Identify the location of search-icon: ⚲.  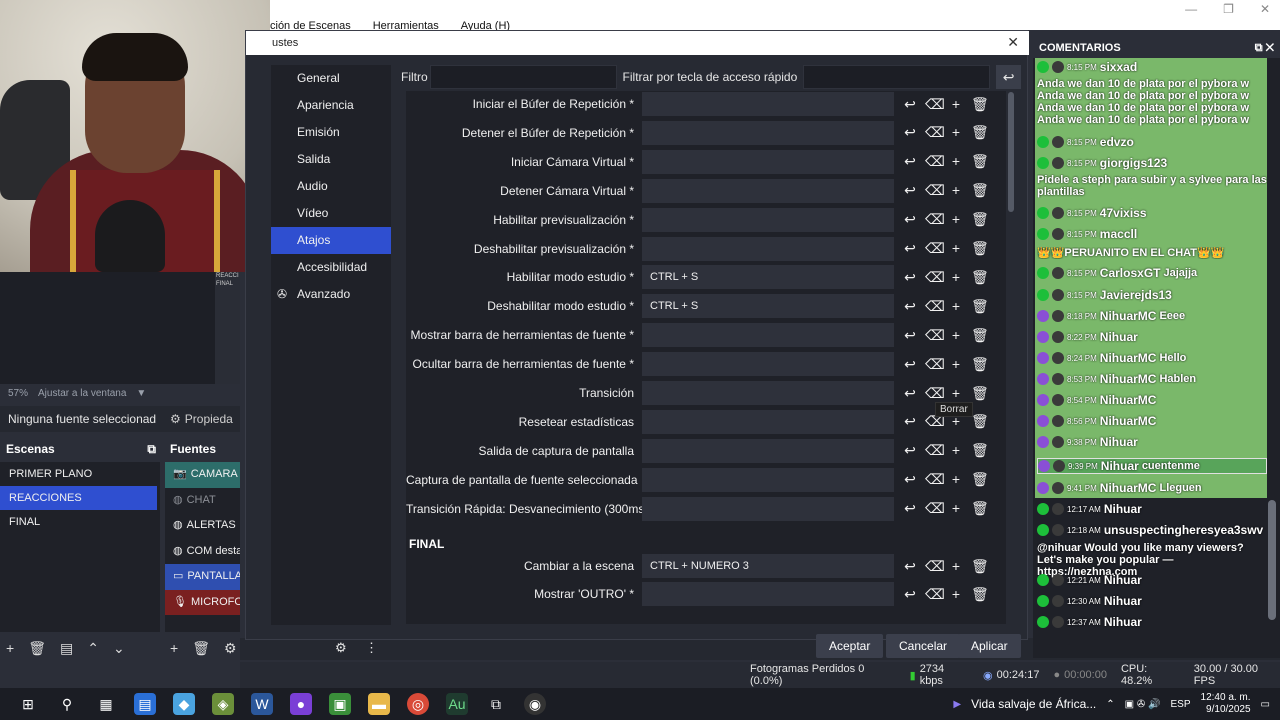
(67, 704).